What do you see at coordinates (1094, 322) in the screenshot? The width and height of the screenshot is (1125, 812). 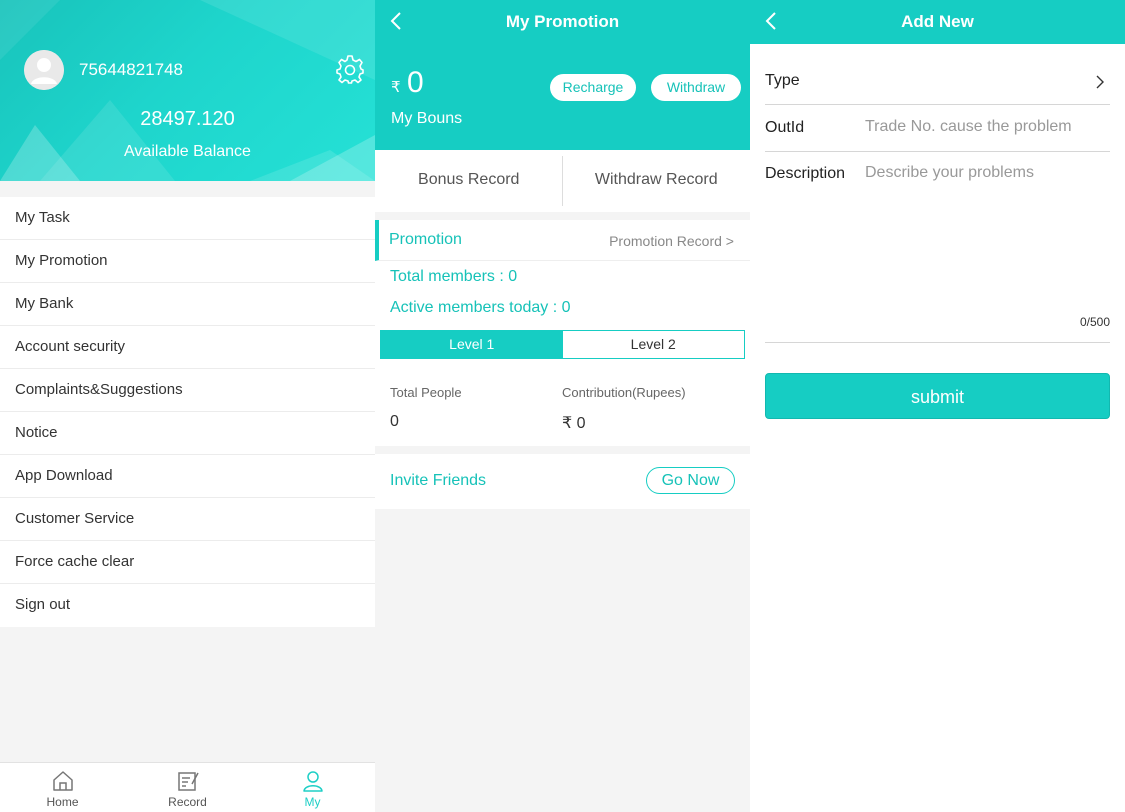 I see `character-counter: 0/500` at bounding box center [1094, 322].